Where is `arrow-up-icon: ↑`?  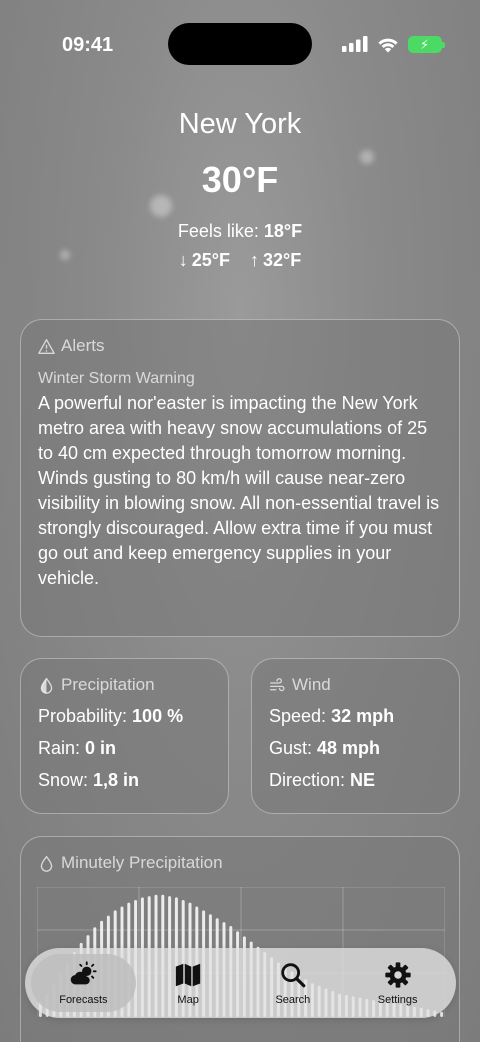 arrow-up-icon: ↑ is located at coordinates (254, 260).